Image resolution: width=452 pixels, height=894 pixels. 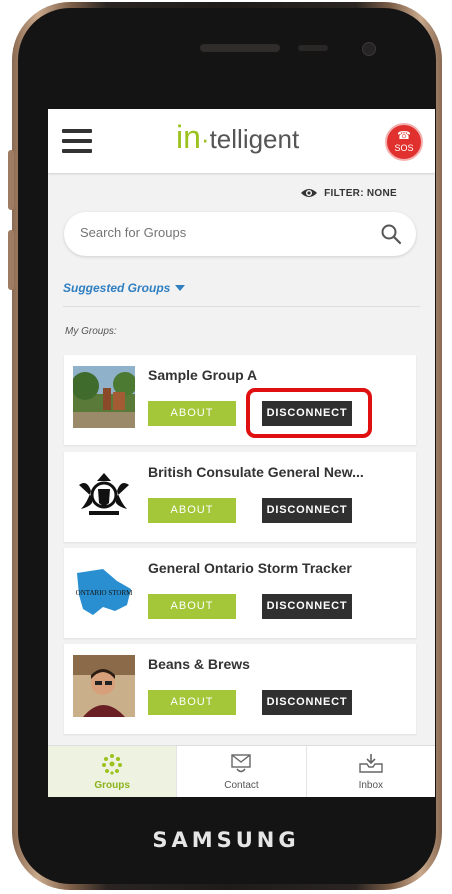 I want to click on proximity-sensor, so click(x=313, y=48).